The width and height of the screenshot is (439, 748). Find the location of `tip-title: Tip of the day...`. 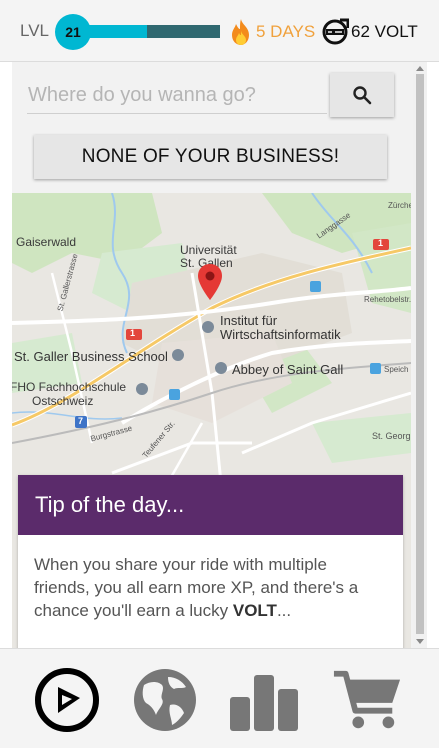

tip-title: Tip of the day... is located at coordinates (210, 505).